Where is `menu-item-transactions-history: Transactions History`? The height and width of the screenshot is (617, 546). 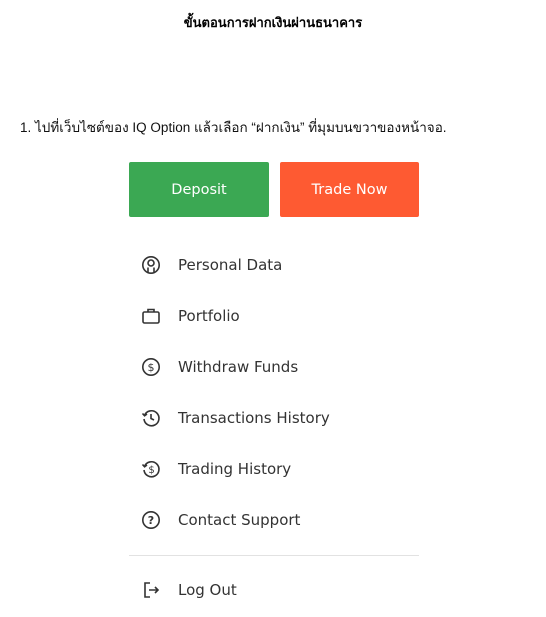
menu-item-transactions-history: Transactions History is located at coordinates (272, 418).